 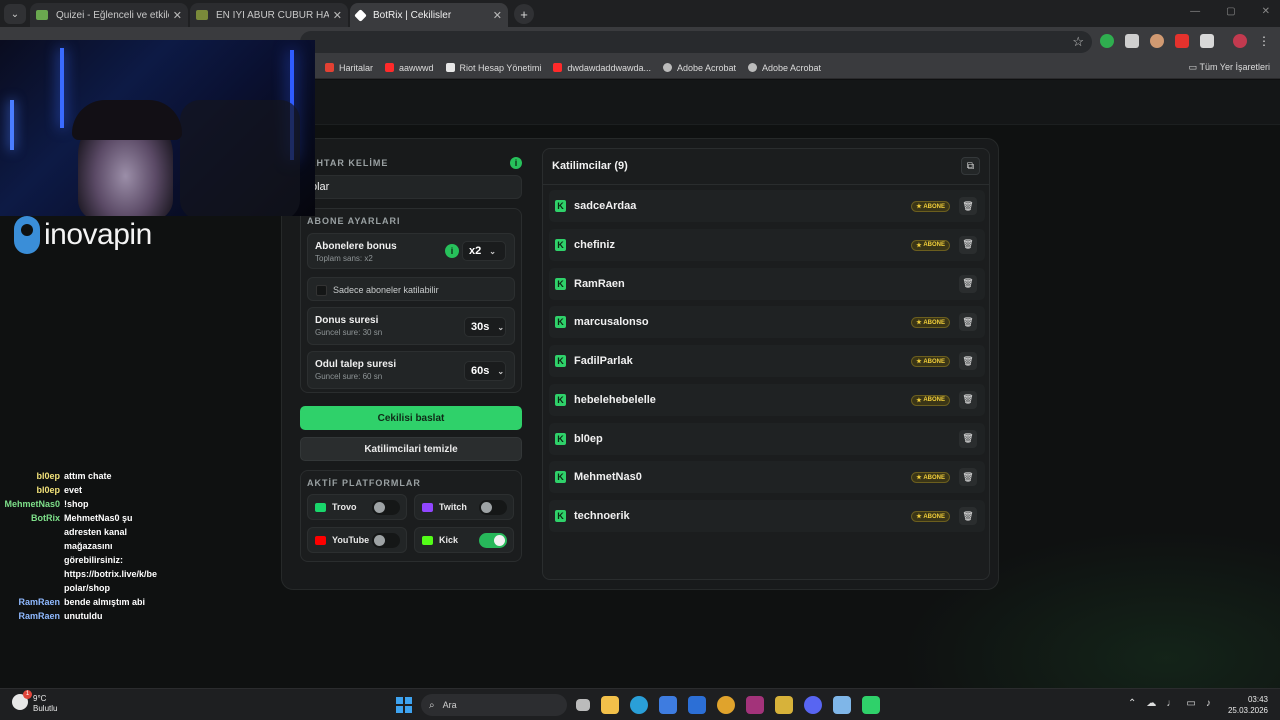 I want to click on maximize-icon: ▢, so click(x=1230, y=11).